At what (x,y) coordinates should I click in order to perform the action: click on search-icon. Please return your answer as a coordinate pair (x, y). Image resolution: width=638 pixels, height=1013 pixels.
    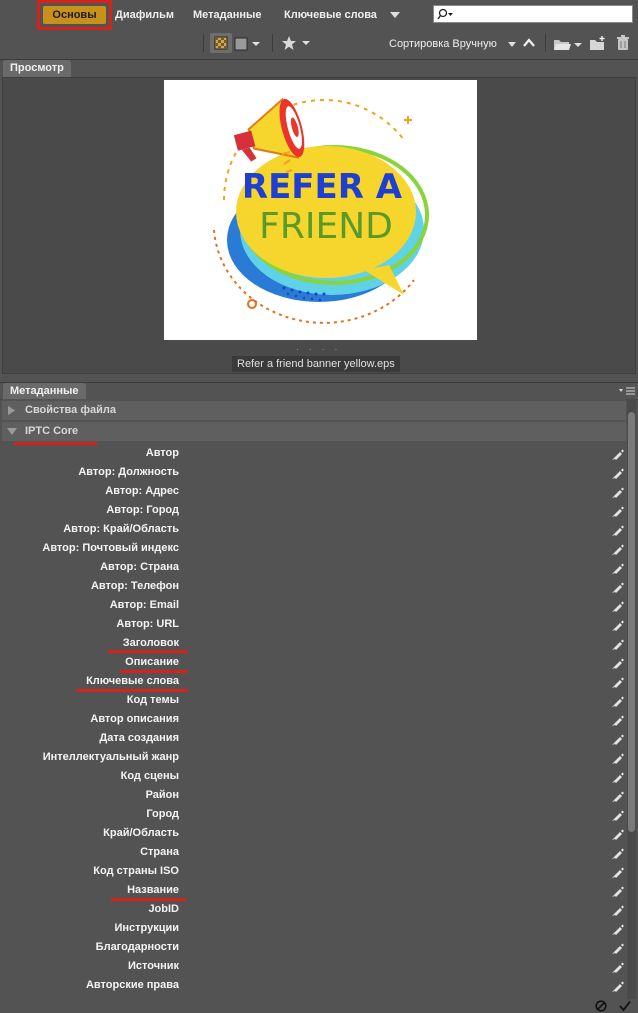
    Looking at the image, I should click on (446, 14).